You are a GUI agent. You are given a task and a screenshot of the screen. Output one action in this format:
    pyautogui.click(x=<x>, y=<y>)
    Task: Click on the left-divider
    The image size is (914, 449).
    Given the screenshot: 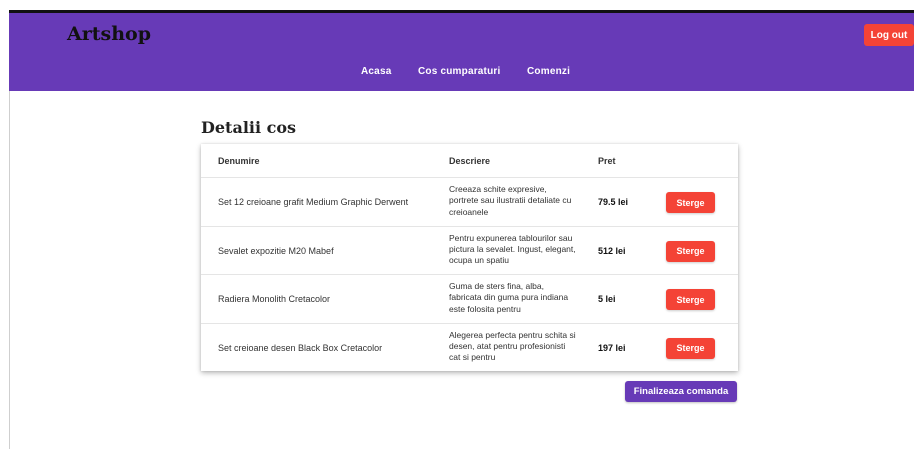 What is the action you would take?
    pyautogui.click(x=9, y=270)
    